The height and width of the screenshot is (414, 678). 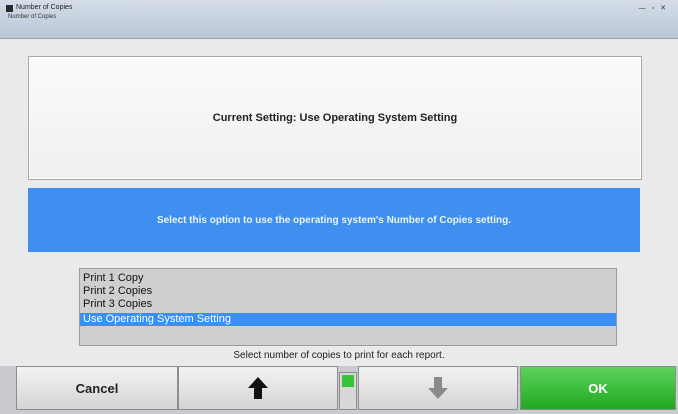 I want to click on list-item-use-os-setting: Use Operating System Setting, so click(x=348, y=319).